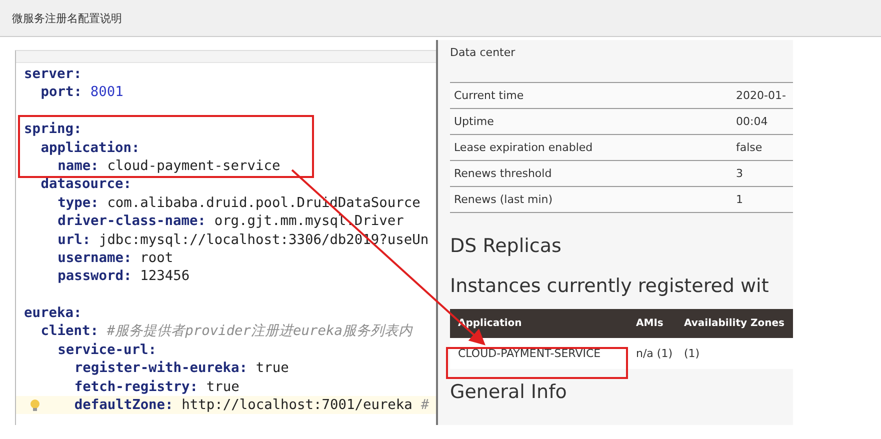 This screenshot has height=439, width=881. I want to click on status-label: Renews threshold, so click(503, 173).